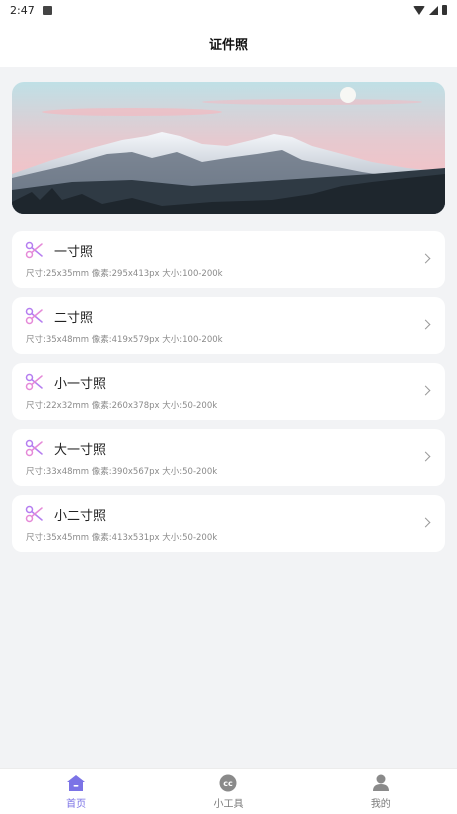 The image size is (457, 814). Describe the element at coordinates (80, 450) in the screenshot. I see `item-title: 大一寸照` at that location.